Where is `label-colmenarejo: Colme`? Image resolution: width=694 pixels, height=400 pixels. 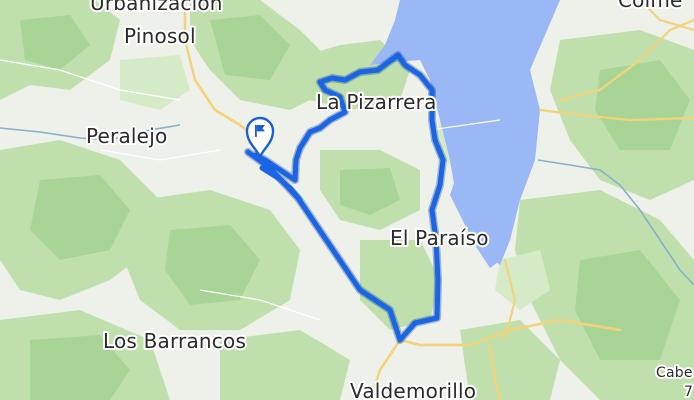 label-colmenarejo: Colme is located at coordinates (650, 6).